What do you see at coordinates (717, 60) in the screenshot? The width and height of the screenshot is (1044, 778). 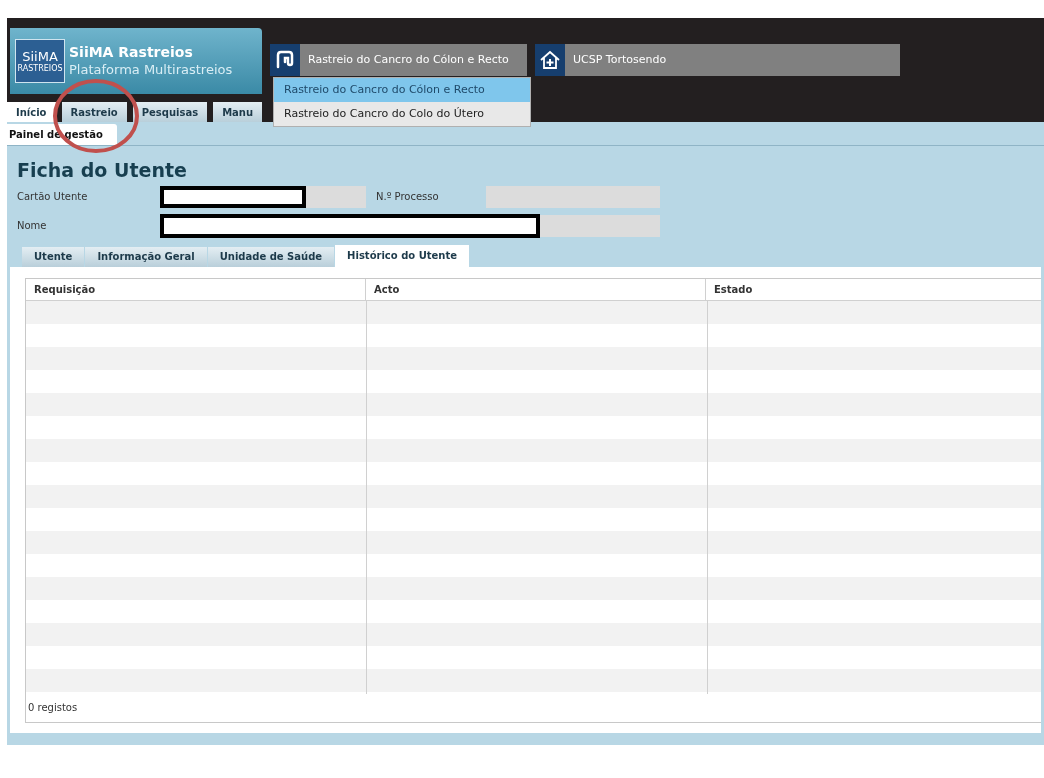 I see `unit-selector: UCSP Tortosendo` at bounding box center [717, 60].